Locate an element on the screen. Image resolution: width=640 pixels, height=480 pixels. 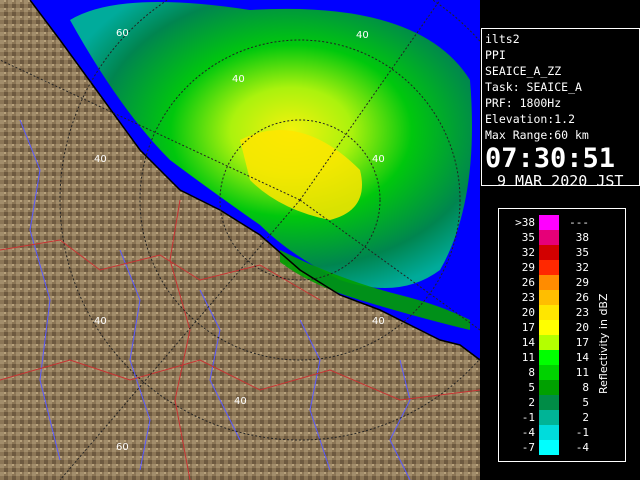
legend-row: 11 14 is located at coordinates (549, 357).